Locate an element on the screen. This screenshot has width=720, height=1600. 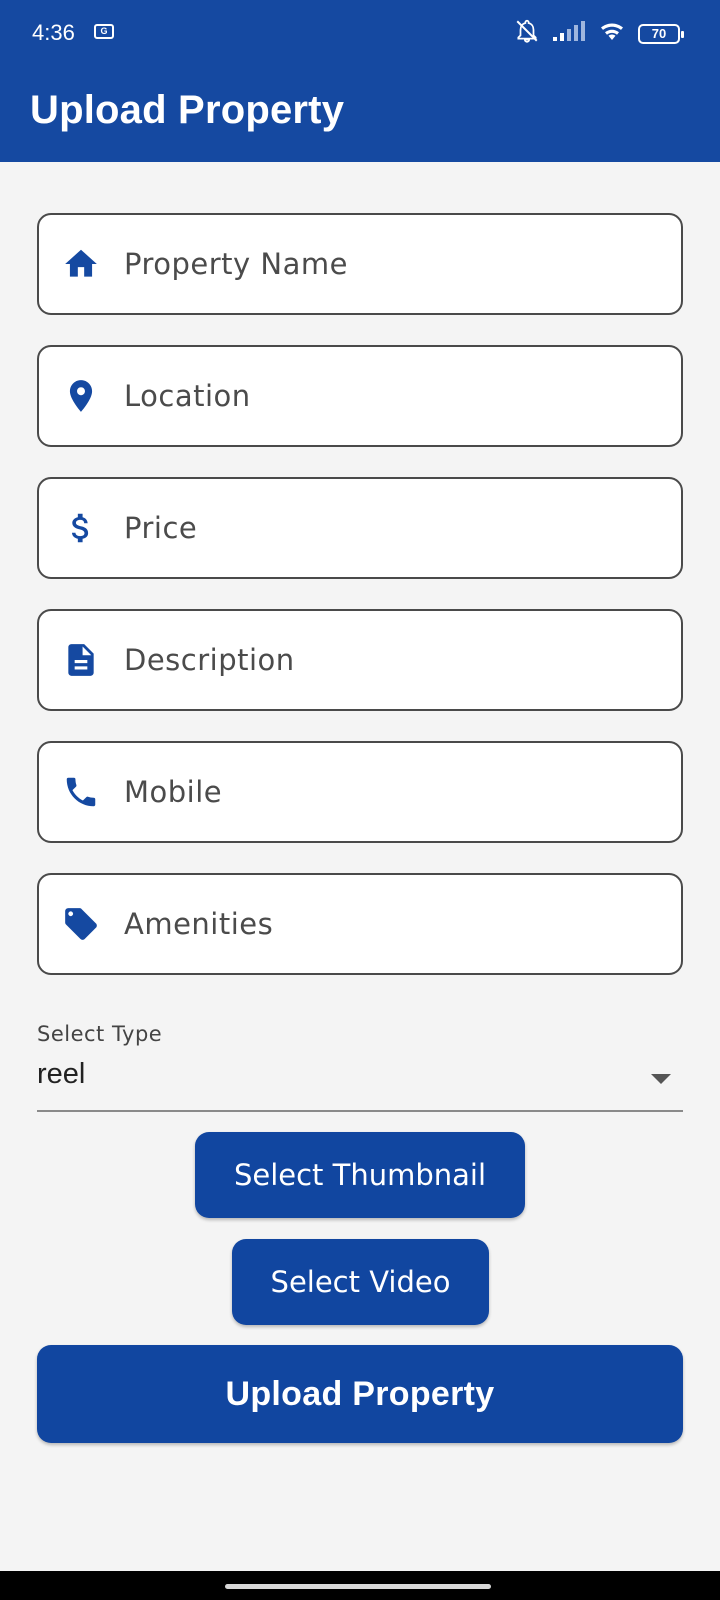
bell-off-icon is located at coordinates (527, 33).